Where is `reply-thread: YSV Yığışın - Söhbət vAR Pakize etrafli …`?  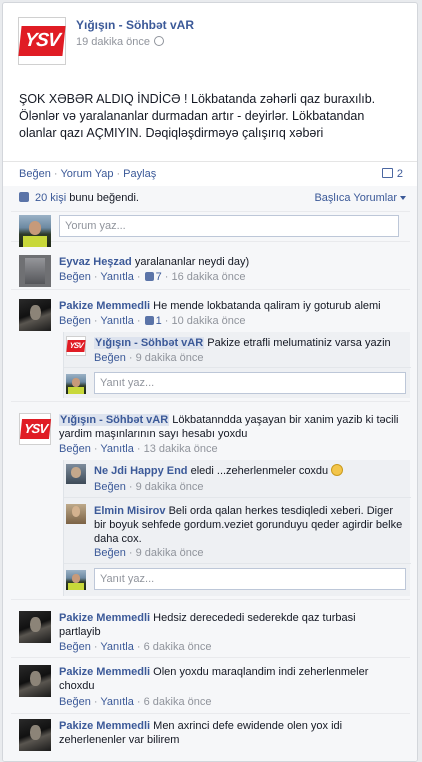
reply-thread: YSV Yığışın - Söhbət vAR Pakize etrafli … is located at coordinates (237, 365).